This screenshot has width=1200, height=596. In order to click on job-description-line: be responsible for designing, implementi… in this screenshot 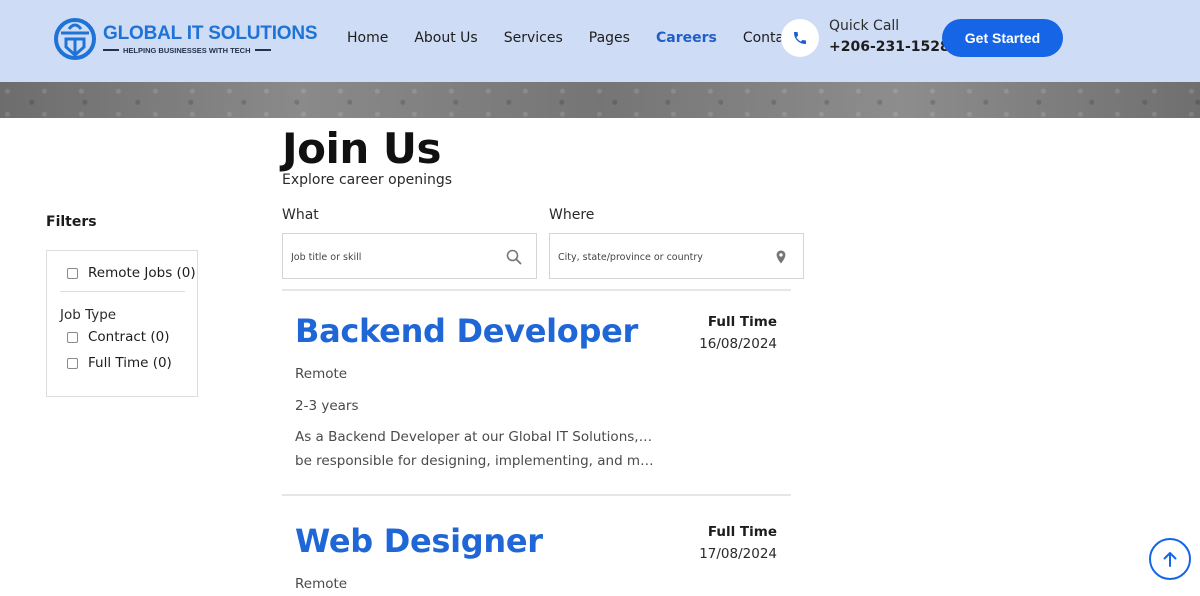, I will do `click(475, 461)`.